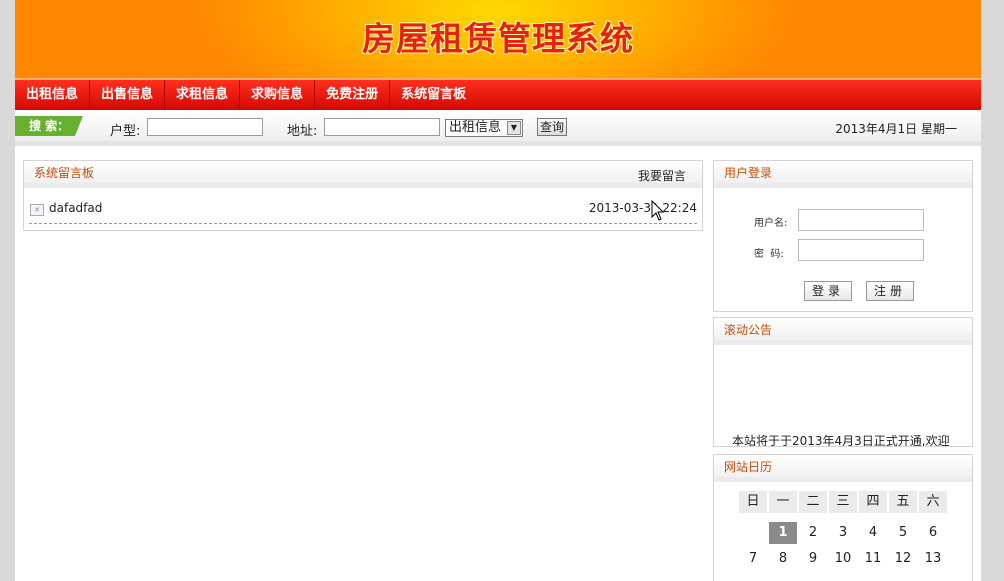 This screenshot has width=1004, height=581. I want to click on mouse-cursor-icon, so click(658, 210).